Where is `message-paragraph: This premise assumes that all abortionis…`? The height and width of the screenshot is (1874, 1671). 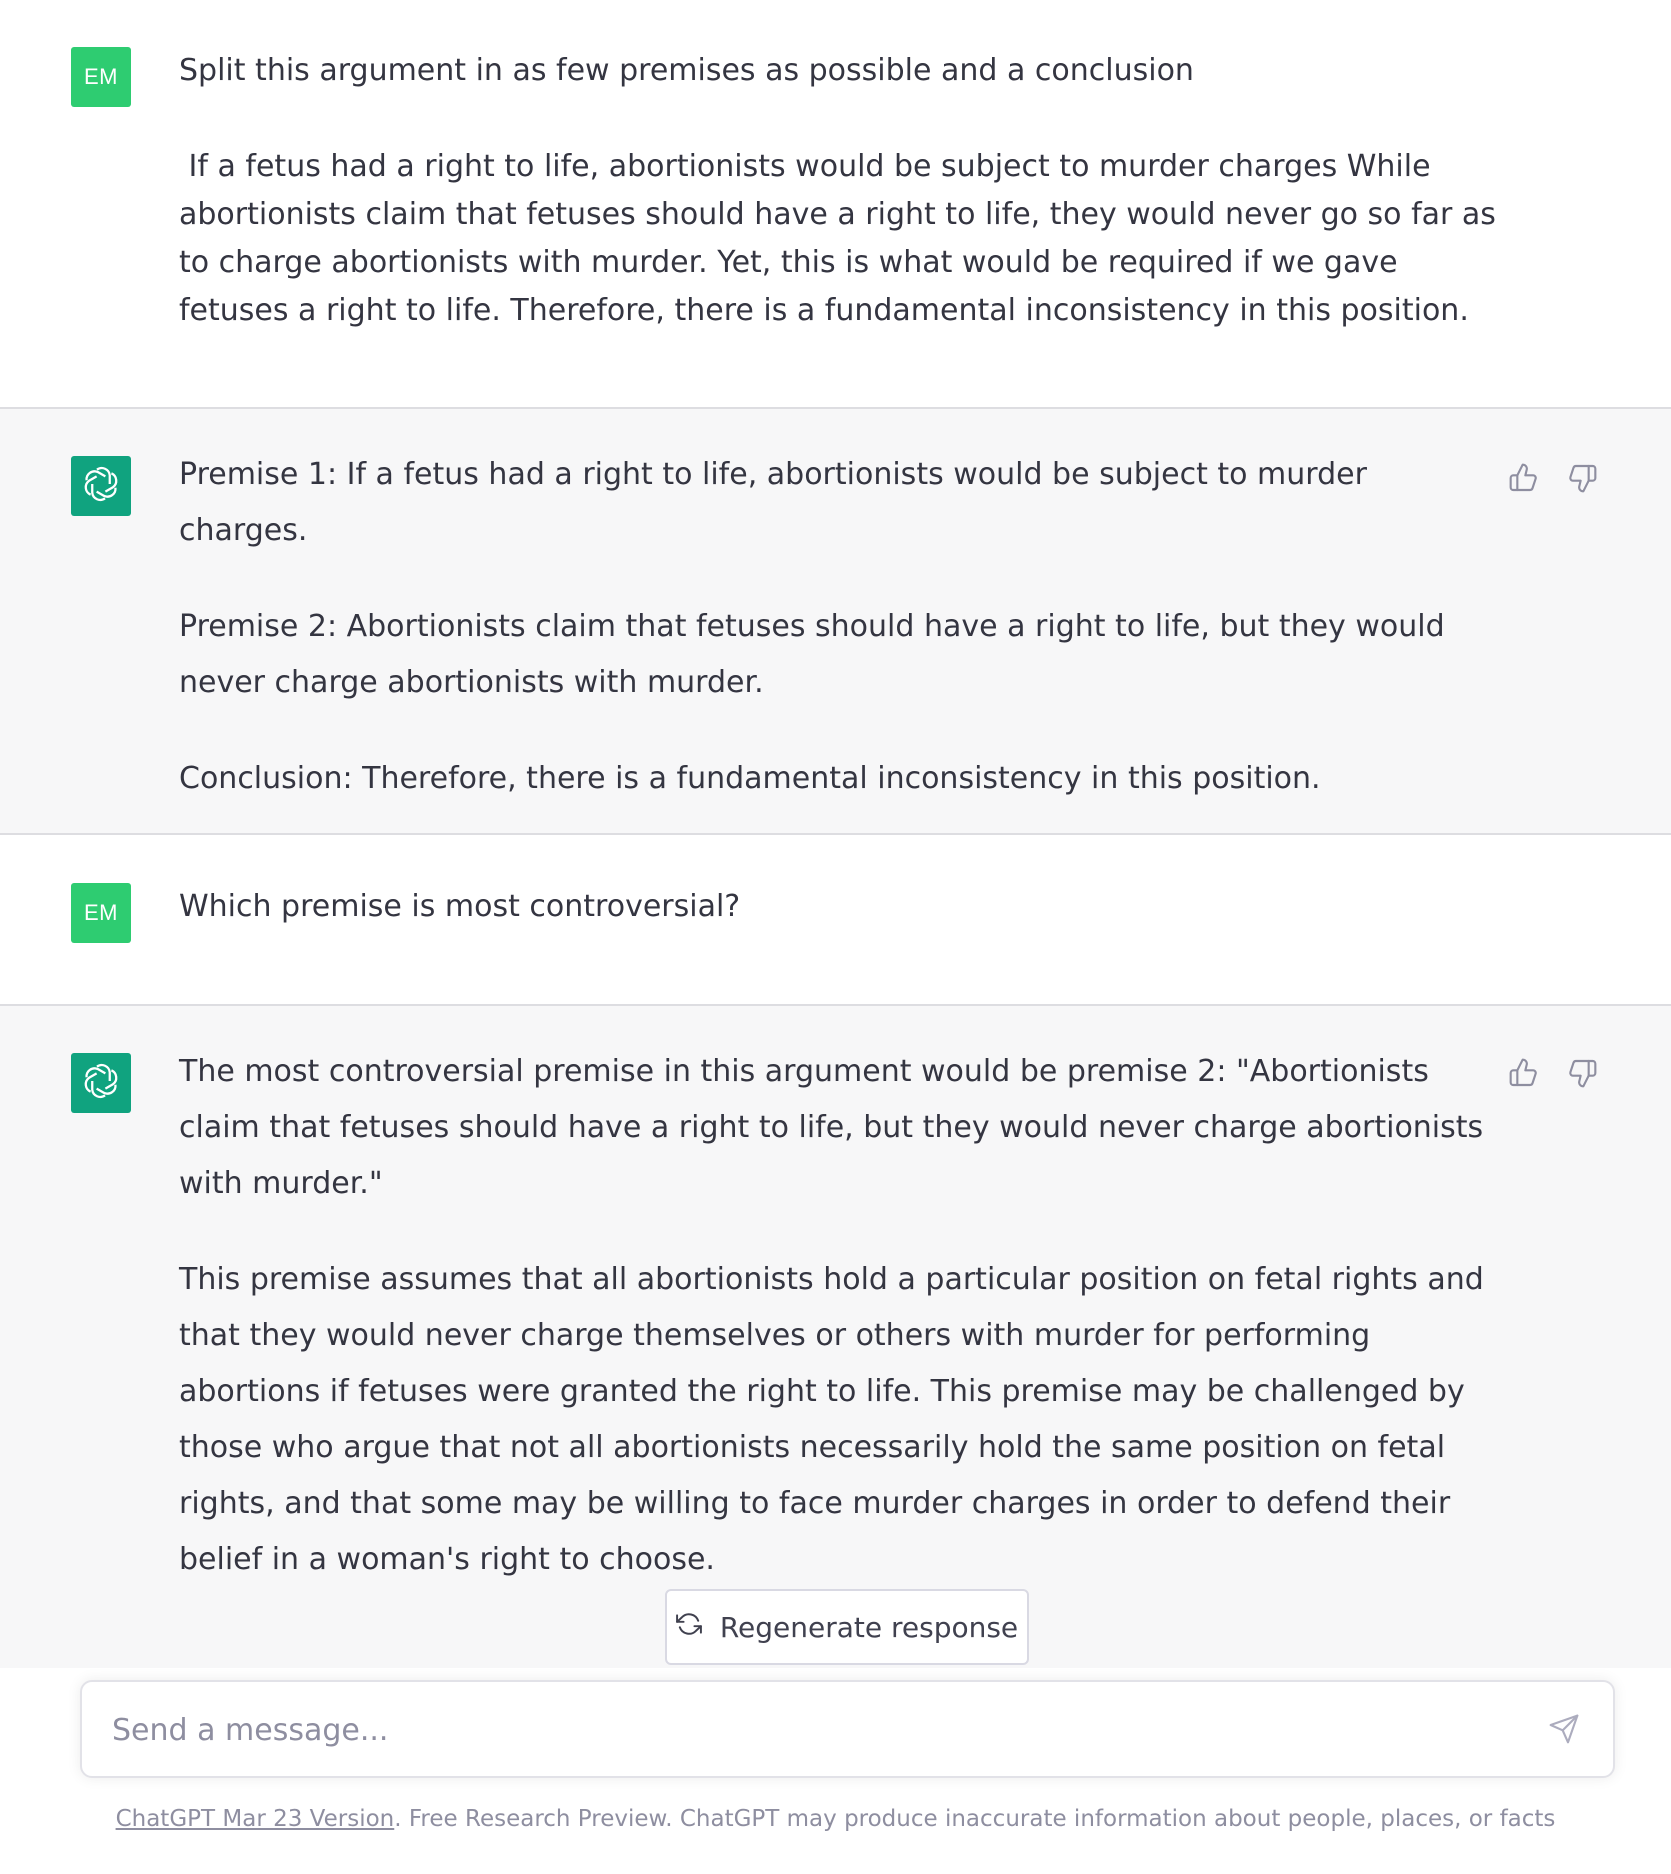 message-paragraph: This premise assumes that all abortionis… is located at coordinates (831, 1419).